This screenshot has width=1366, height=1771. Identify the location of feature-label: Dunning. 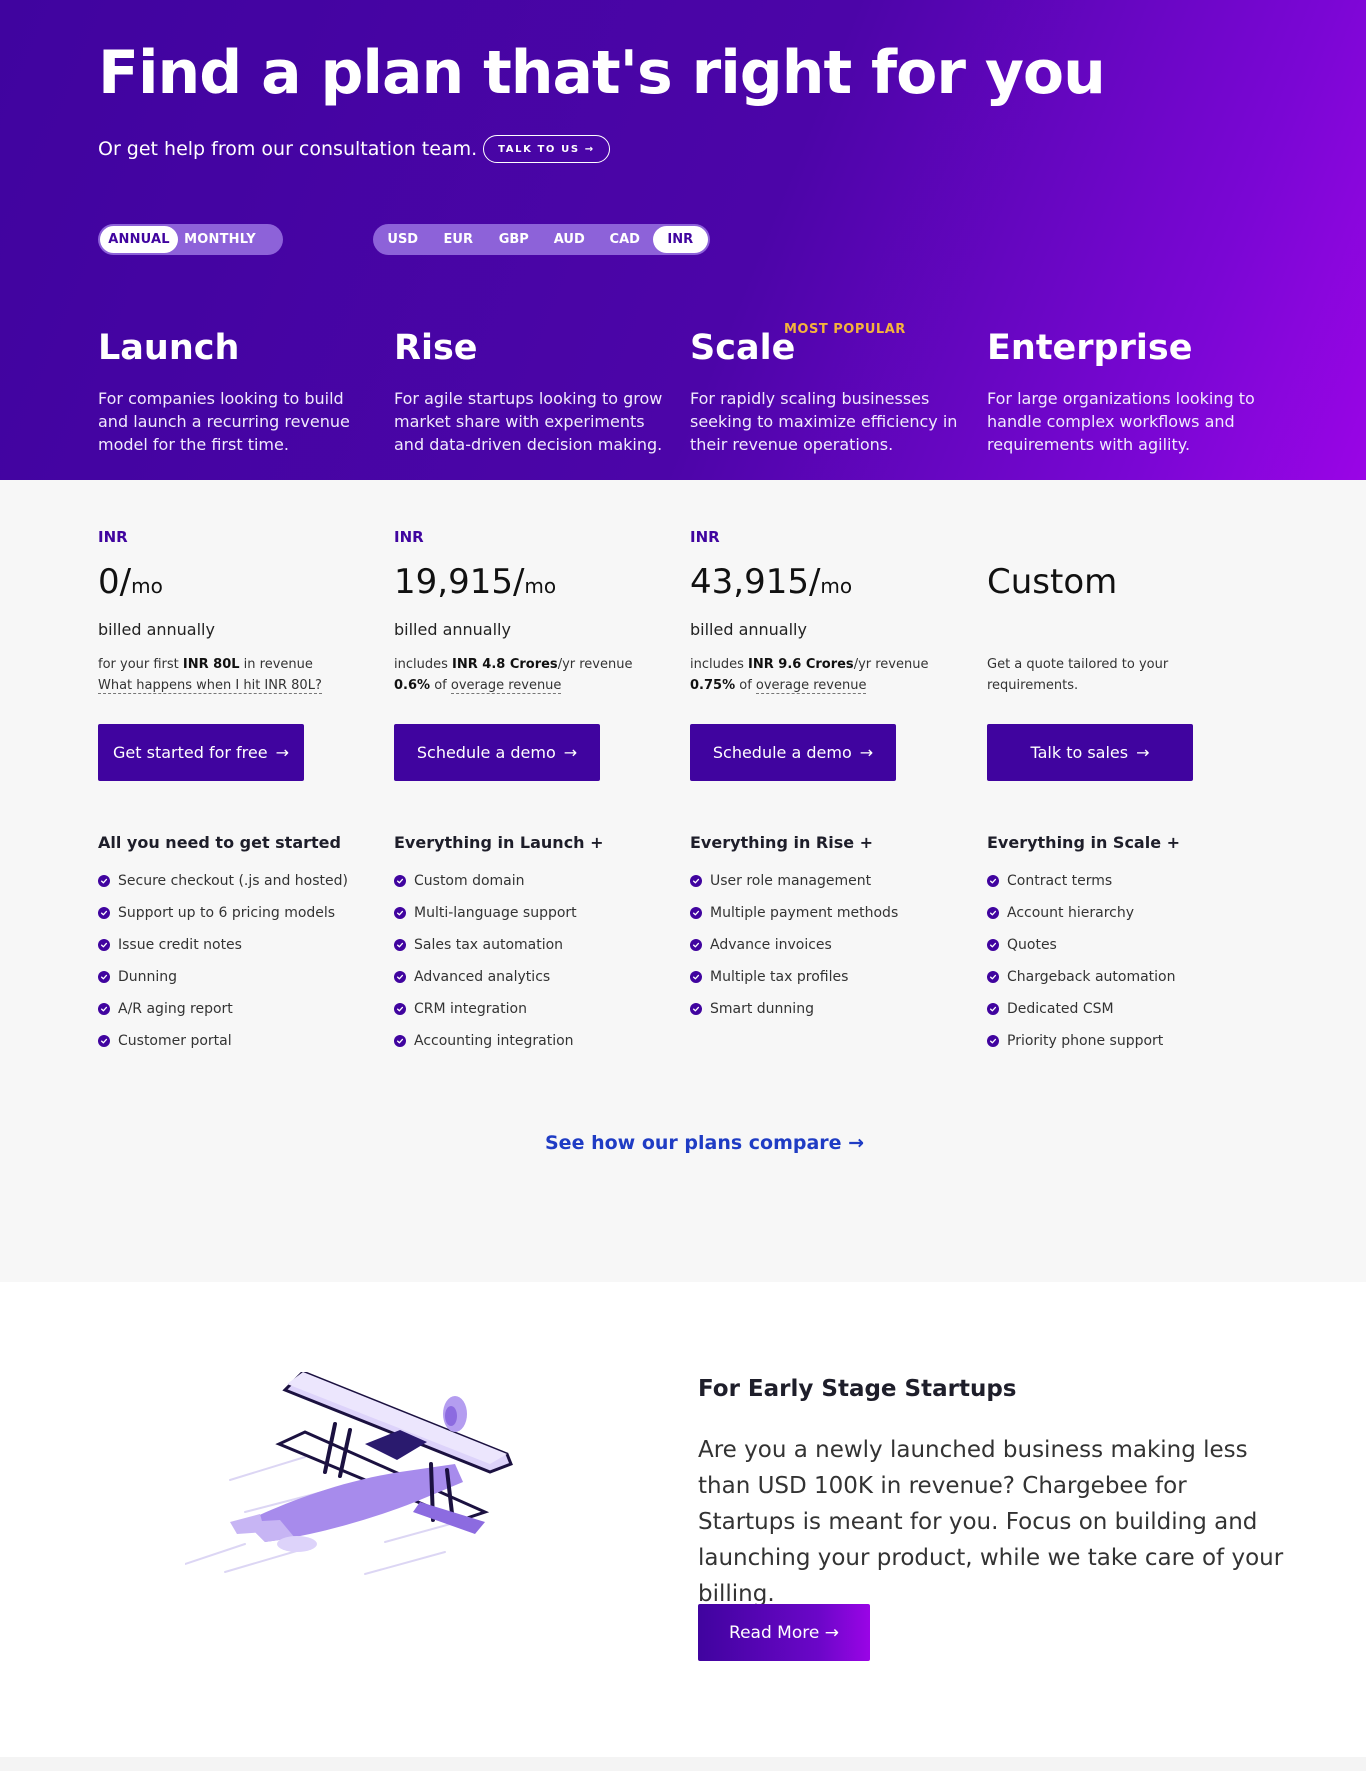
(148, 977).